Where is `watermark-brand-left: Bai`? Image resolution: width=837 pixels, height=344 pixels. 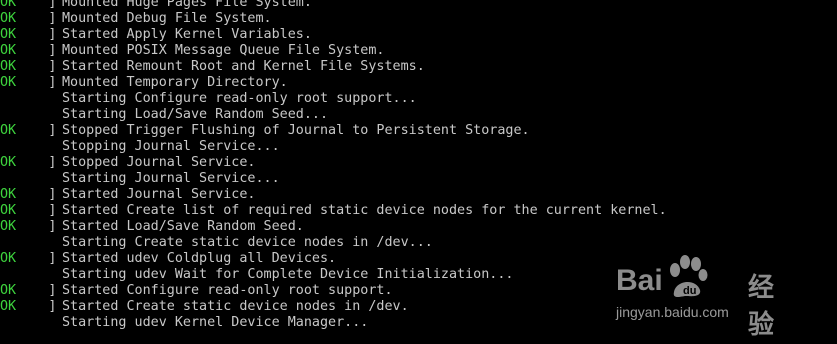
watermark-brand-left: Bai is located at coordinates (639, 280).